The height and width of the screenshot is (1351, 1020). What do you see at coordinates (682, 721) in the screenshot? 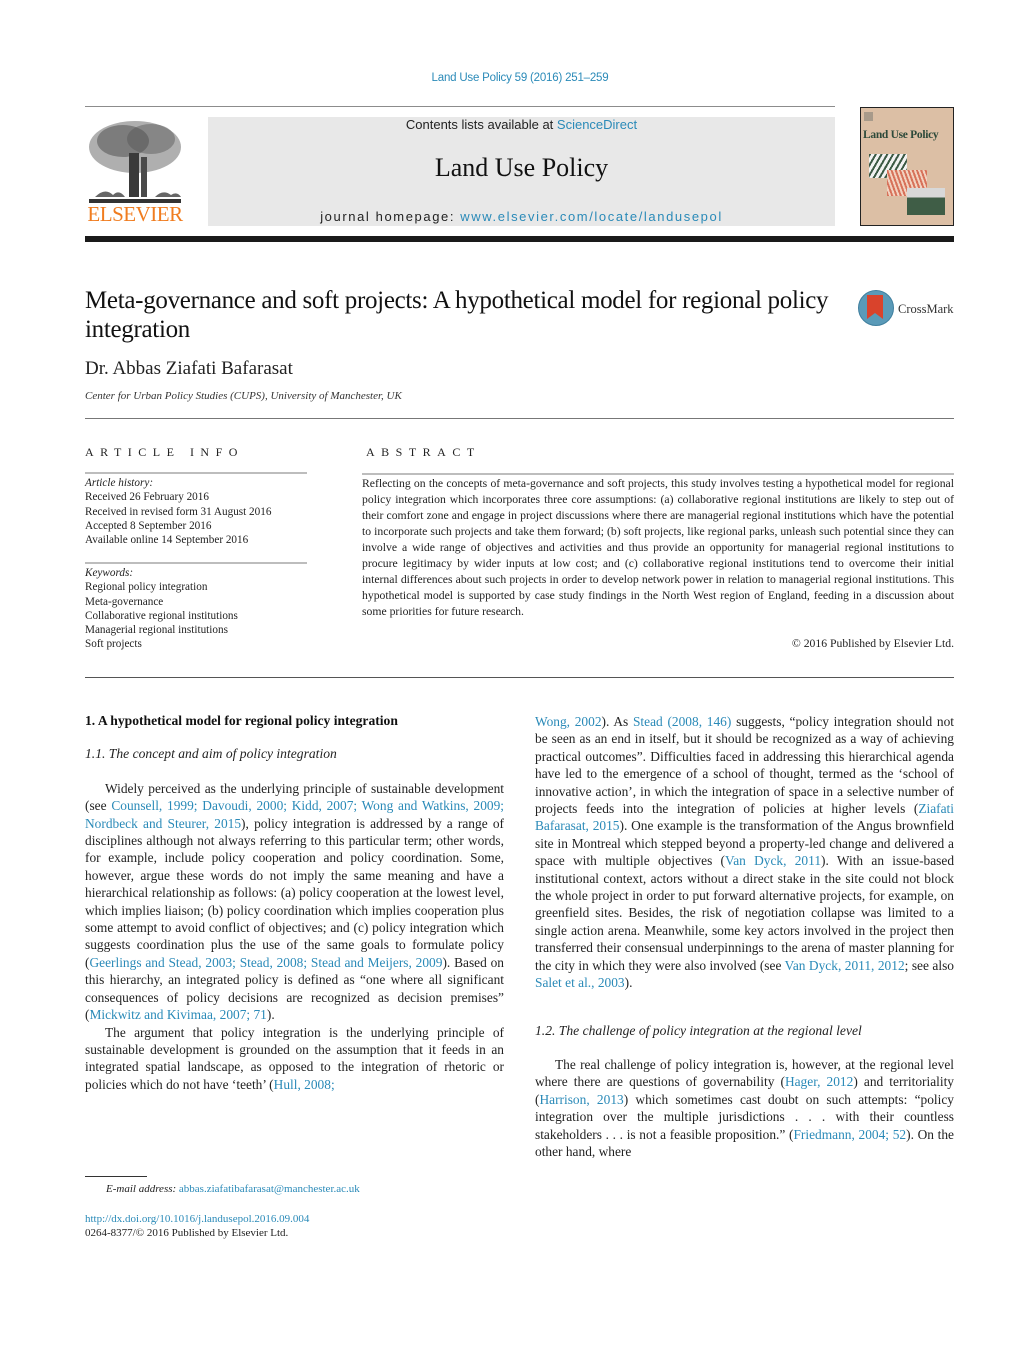
I see `citation-link: Stead (2008, 146)` at bounding box center [682, 721].